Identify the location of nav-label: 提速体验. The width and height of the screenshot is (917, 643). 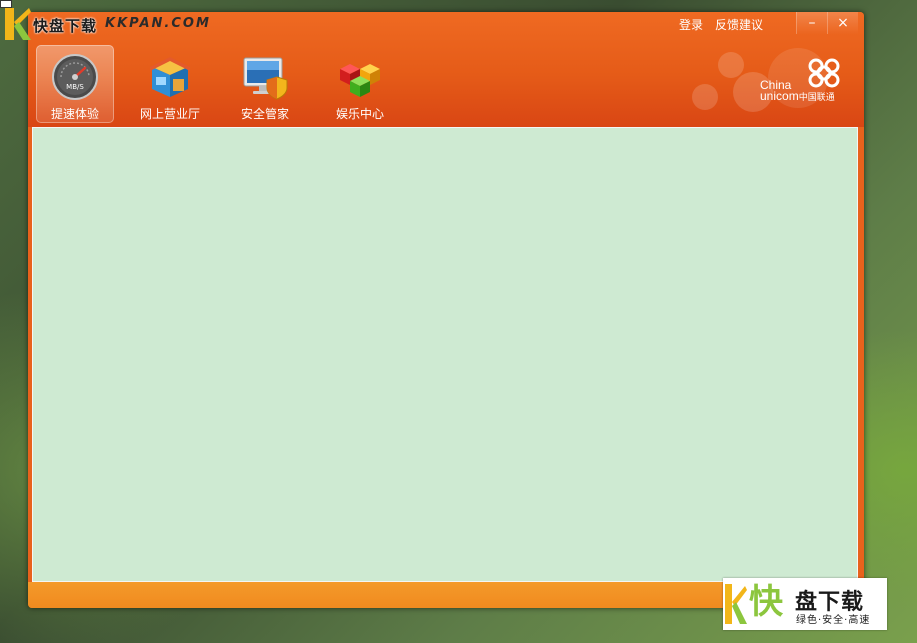
(74, 114).